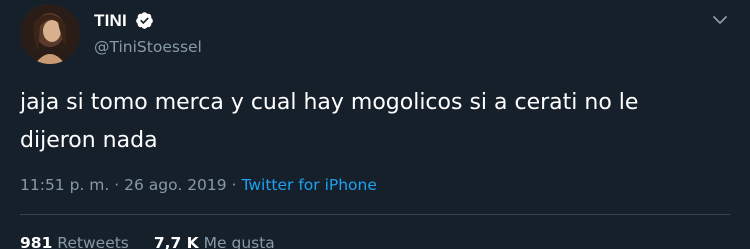 The image size is (750, 249). What do you see at coordinates (148, 47) in the screenshot?
I see `author-handle: @TiniStoessel` at bounding box center [148, 47].